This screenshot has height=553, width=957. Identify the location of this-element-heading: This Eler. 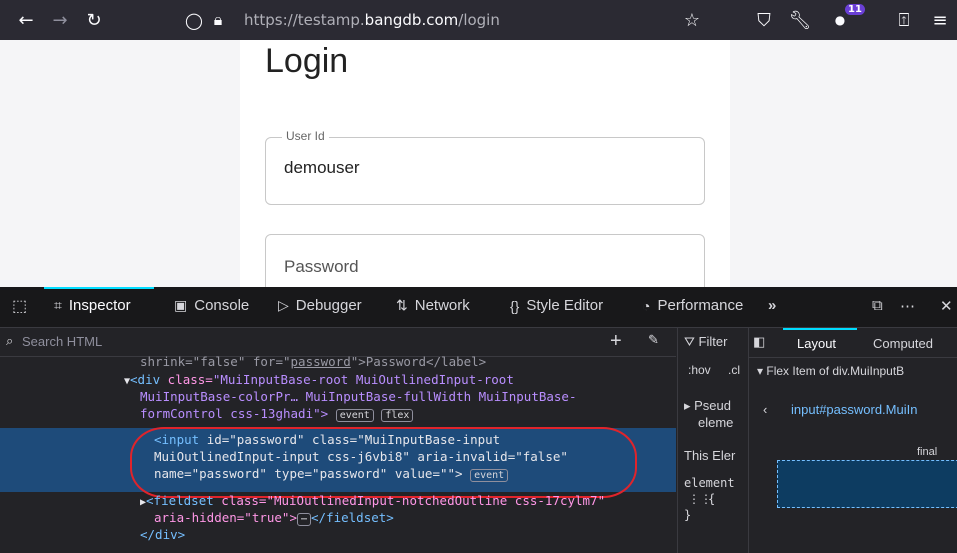
(710, 455).